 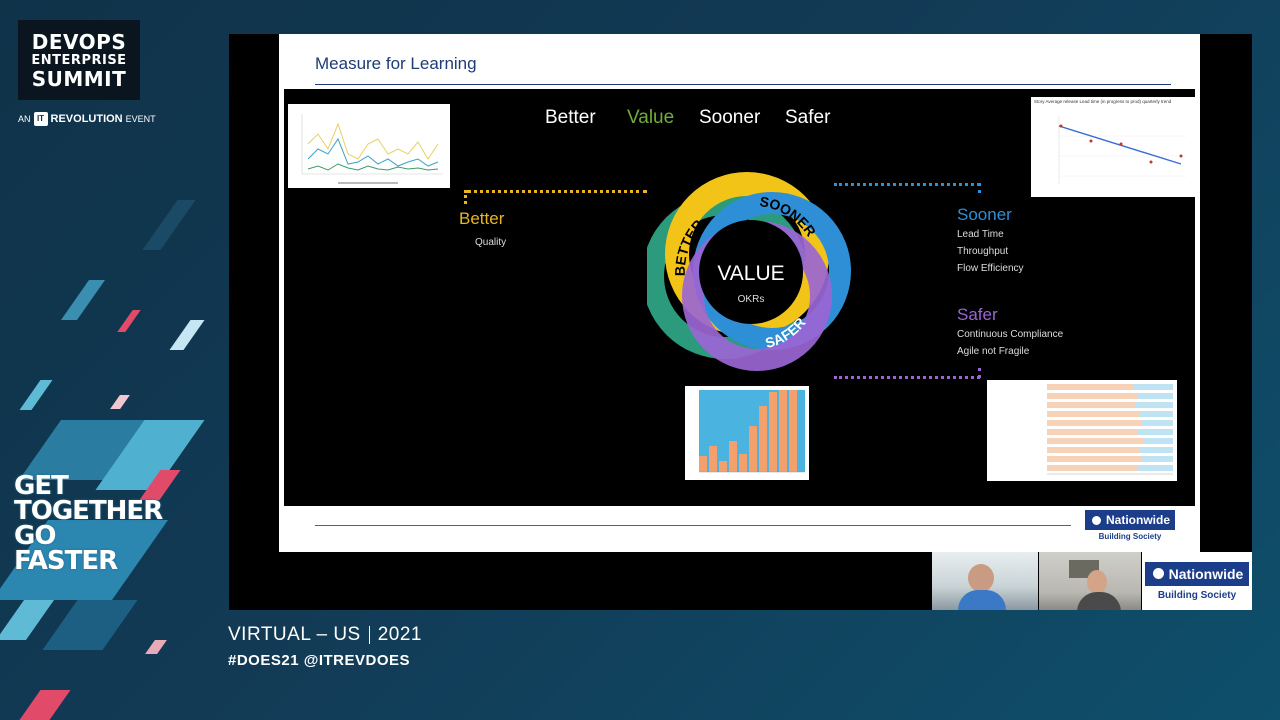 What do you see at coordinates (1122, 150) in the screenshot?
I see `lead-time-chart-svg` at bounding box center [1122, 150].